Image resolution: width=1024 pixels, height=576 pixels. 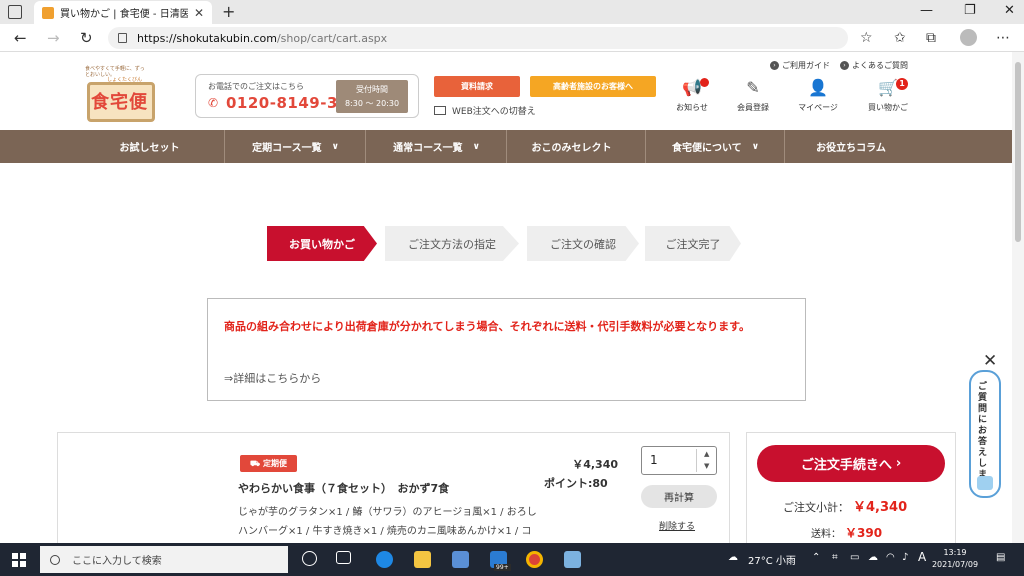 I want to click on edge-icon, so click(x=384, y=559).